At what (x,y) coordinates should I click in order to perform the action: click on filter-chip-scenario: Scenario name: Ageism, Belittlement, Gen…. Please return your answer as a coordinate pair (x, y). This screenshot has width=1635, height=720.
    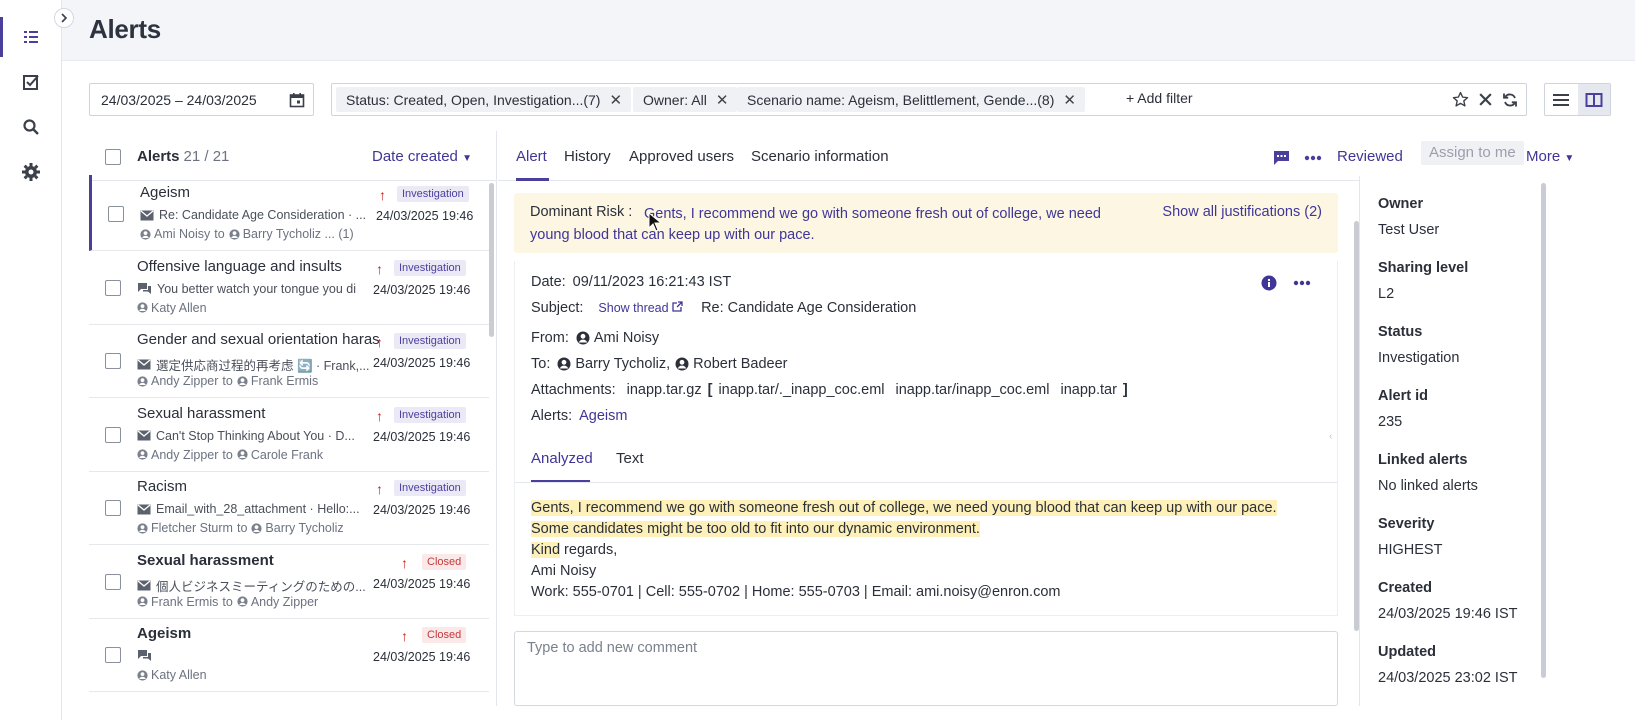
    Looking at the image, I should click on (911, 99).